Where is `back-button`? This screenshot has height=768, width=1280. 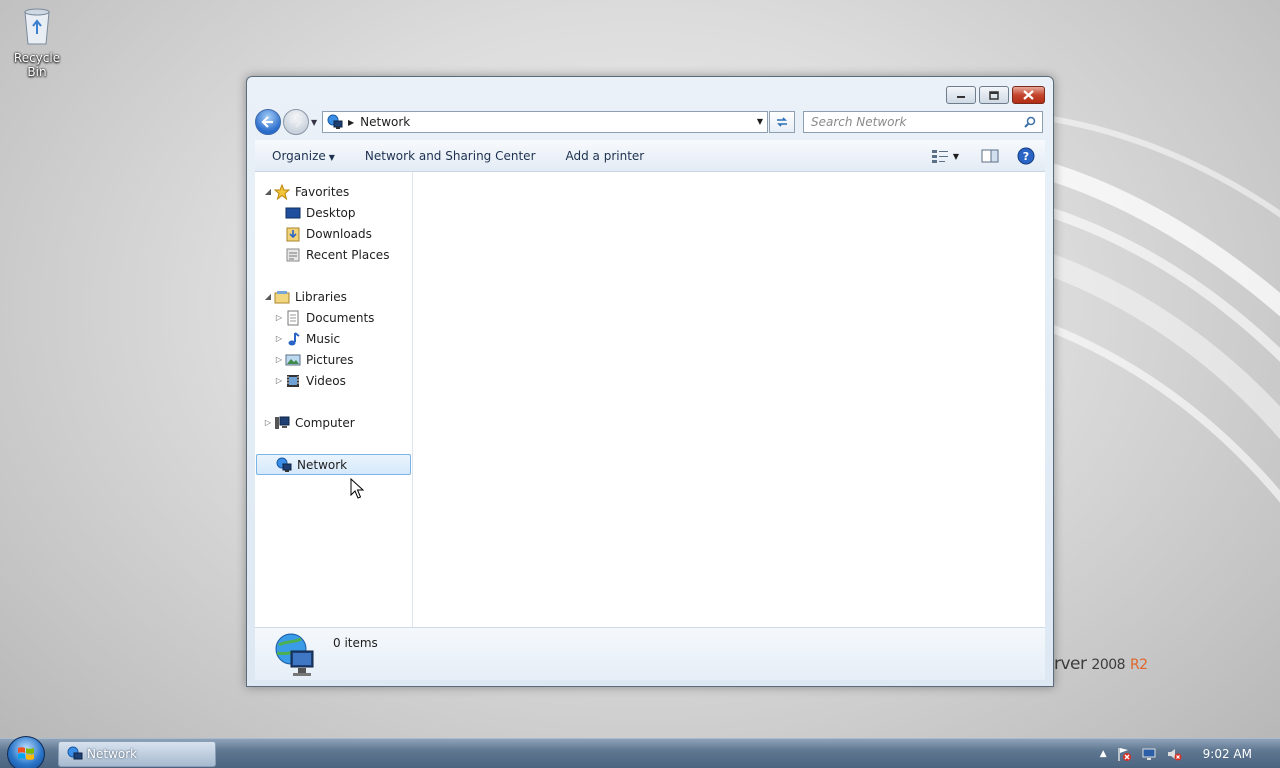 back-button is located at coordinates (268, 122).